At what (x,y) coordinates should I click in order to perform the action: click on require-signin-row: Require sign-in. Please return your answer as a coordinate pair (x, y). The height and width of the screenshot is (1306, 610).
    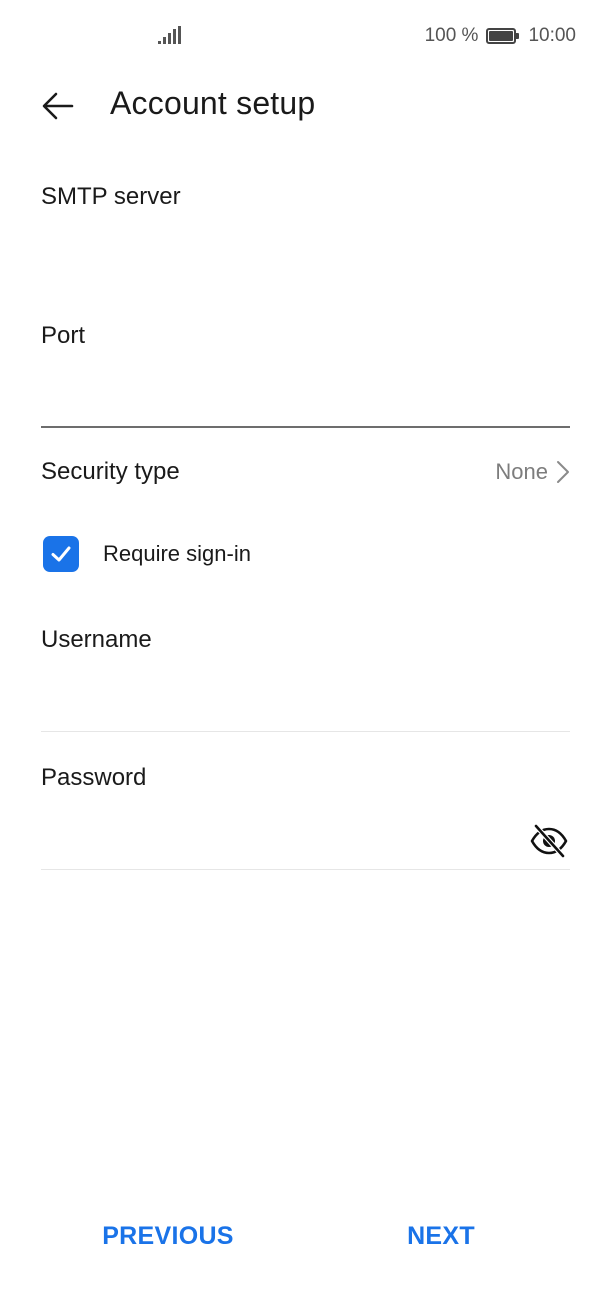
    Looking at the image, I should click on (147, 554).